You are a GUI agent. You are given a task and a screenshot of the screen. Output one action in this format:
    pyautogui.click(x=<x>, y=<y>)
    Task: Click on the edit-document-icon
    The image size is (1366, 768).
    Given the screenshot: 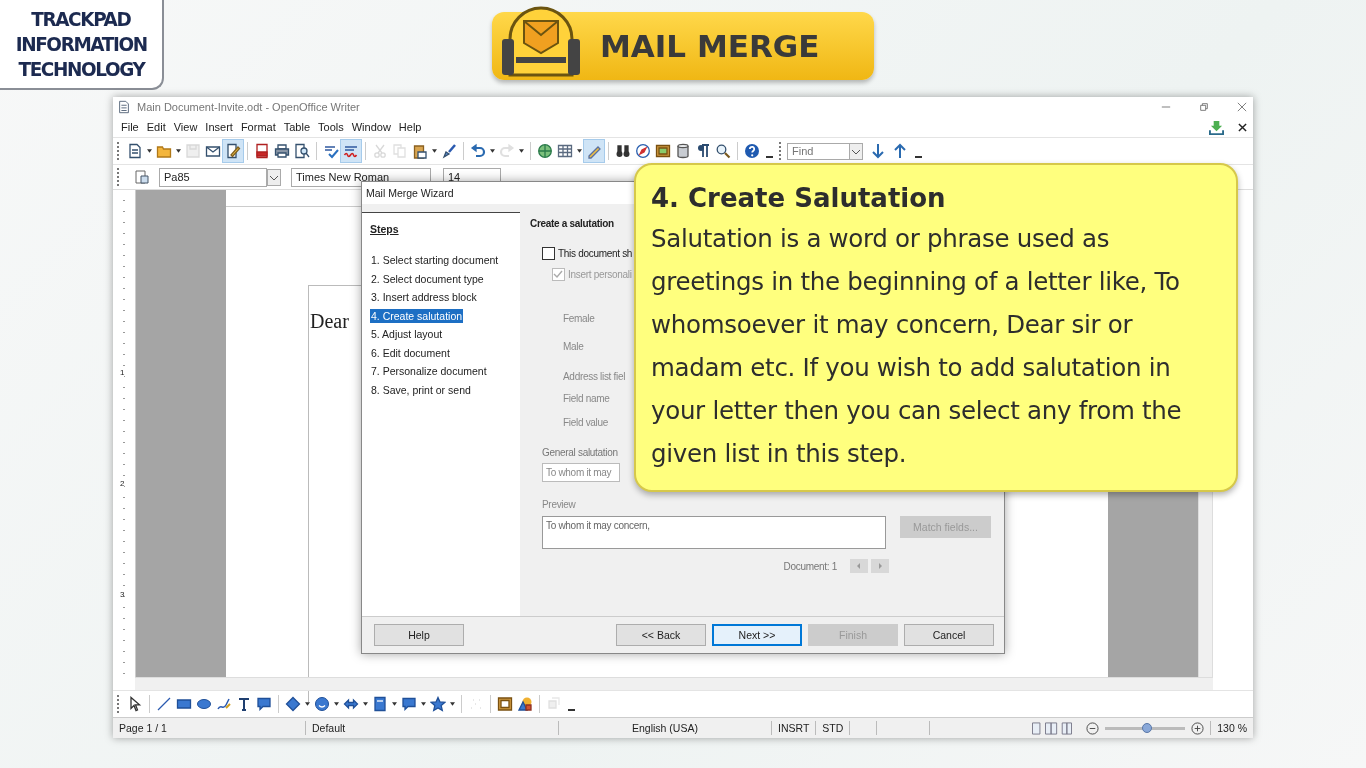 What is the action you would take?
    pyautogui.click(x=233, y=151)
    